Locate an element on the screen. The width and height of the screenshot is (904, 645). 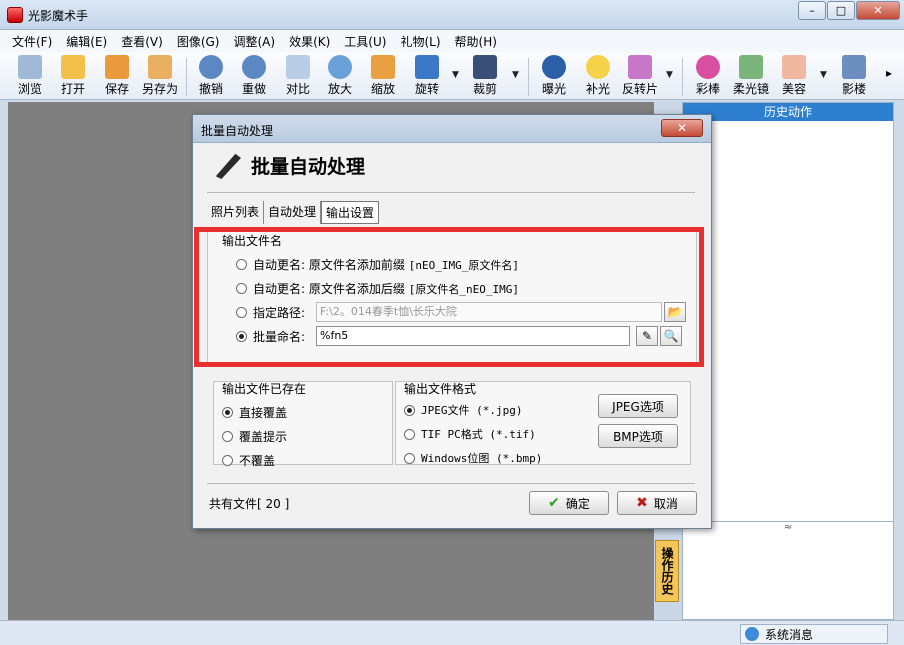
menu-image: 图像(G) is located at coordinates (198, 41).